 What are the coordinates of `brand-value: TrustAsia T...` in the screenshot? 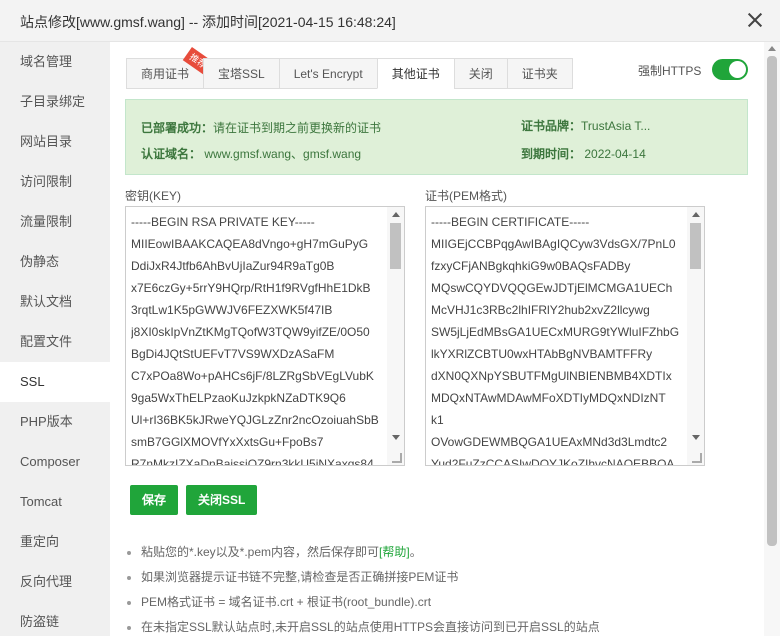 It's located at (616, 126).